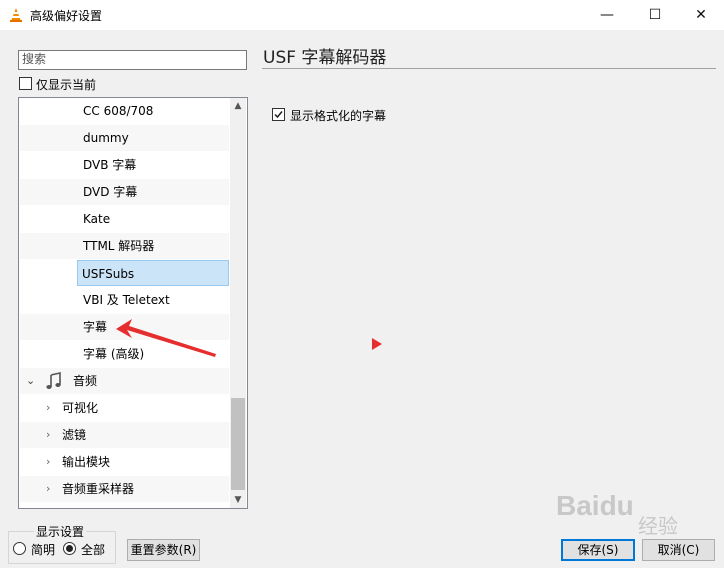 The image size is (724, 568). What do you see at coordinates (16, 15) in the screenshot?
I see `vlc-cone-icon` at bounding box center [16, 15].